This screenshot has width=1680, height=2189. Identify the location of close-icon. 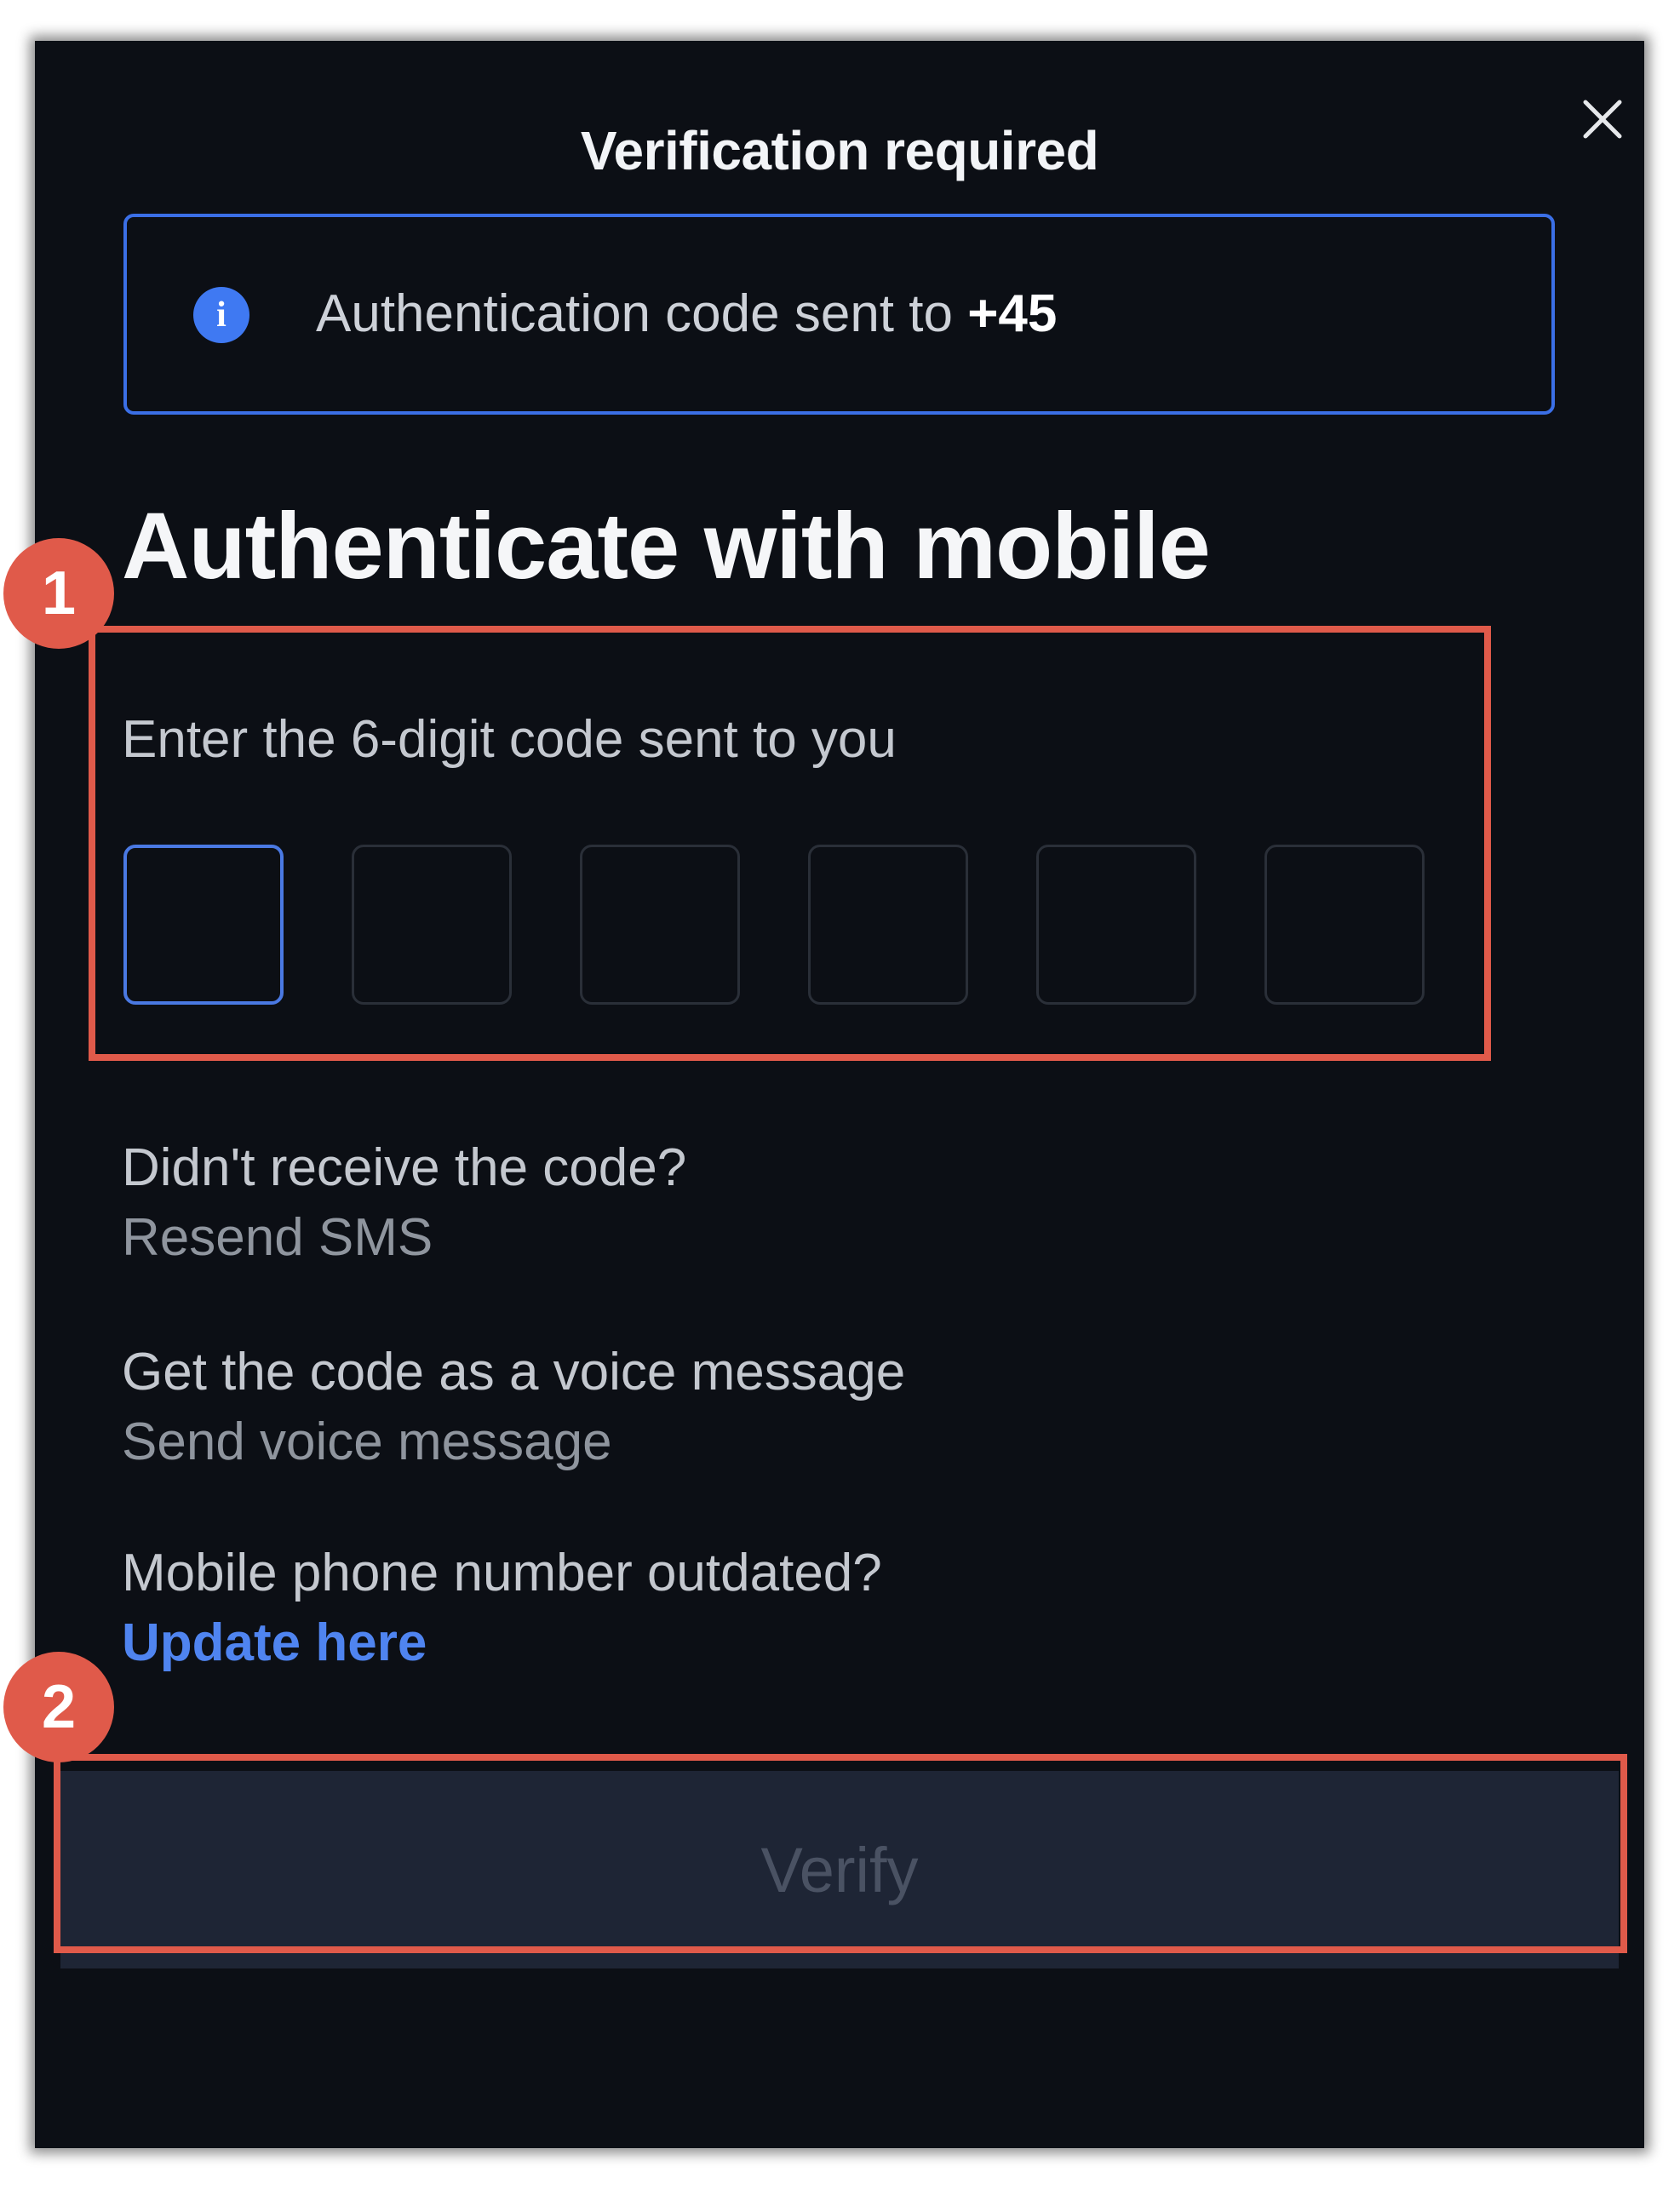
(1602, 119).